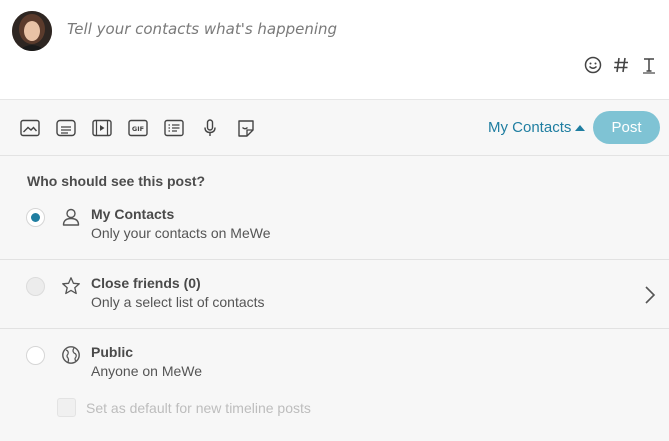  What do you see at coordinates (71, 217) in the screenshot?
I see `person-icon` at bounding box center [71, 217].